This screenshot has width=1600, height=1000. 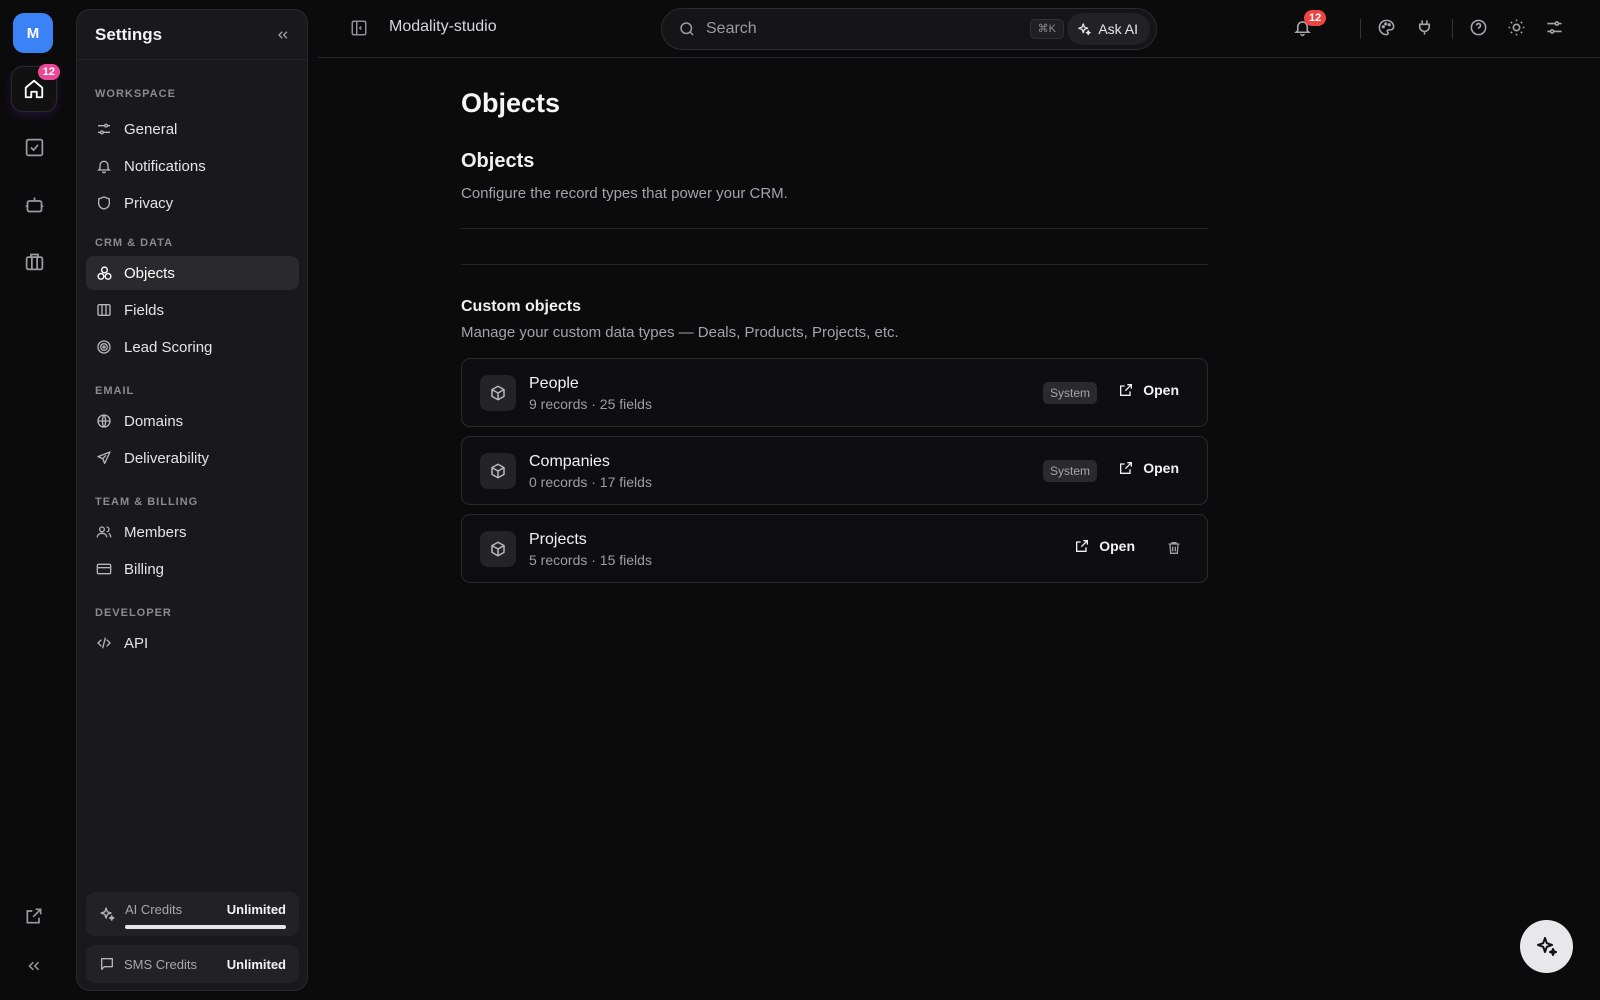 I want to click on section-title: Objects, so click(x=498, y=161).